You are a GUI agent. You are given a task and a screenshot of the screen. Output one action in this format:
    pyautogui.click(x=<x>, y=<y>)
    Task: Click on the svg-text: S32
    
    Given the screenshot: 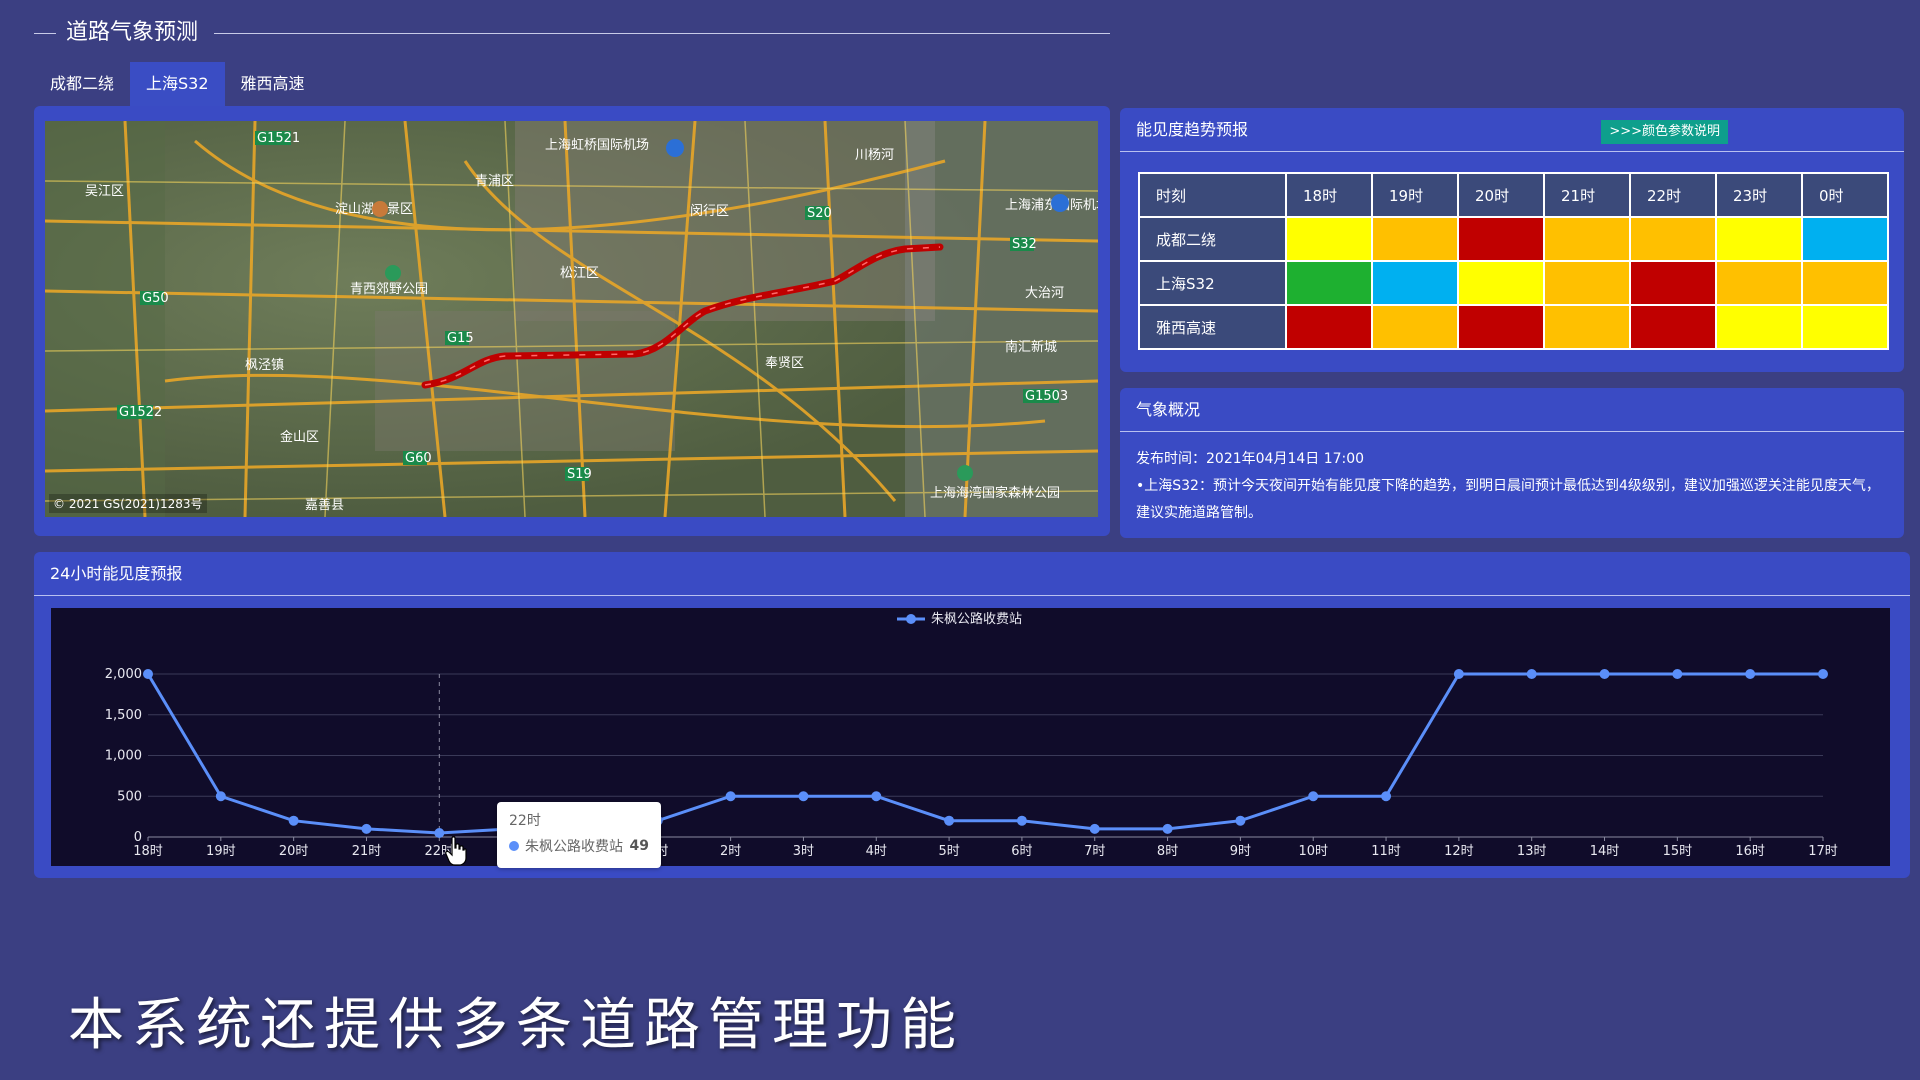 What is the action you would take?
    pyautogui.click(x=1024, y=244)
    